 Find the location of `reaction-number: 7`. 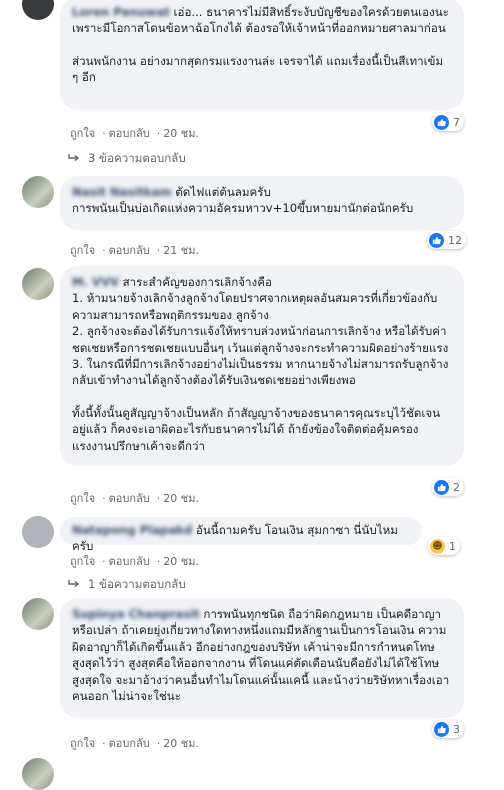

reaction-number: 7 is located at coordinates (456, 122).